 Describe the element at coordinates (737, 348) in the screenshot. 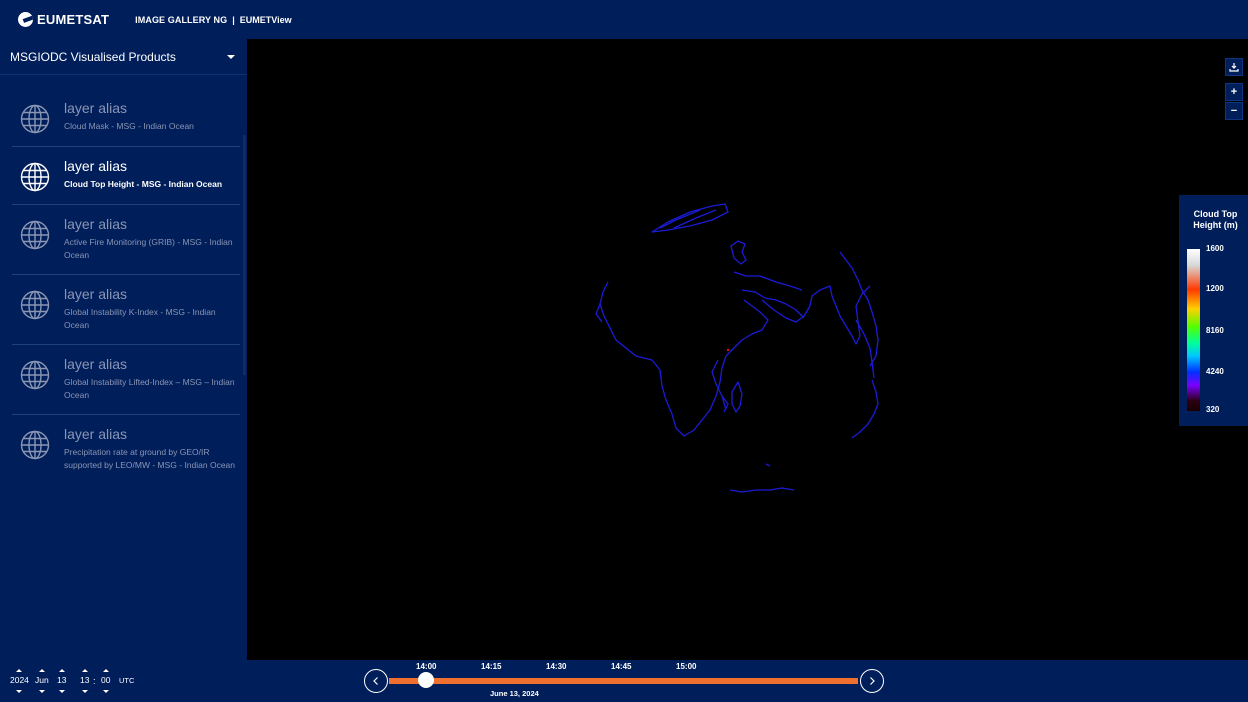

I see `coastlines` at that location.